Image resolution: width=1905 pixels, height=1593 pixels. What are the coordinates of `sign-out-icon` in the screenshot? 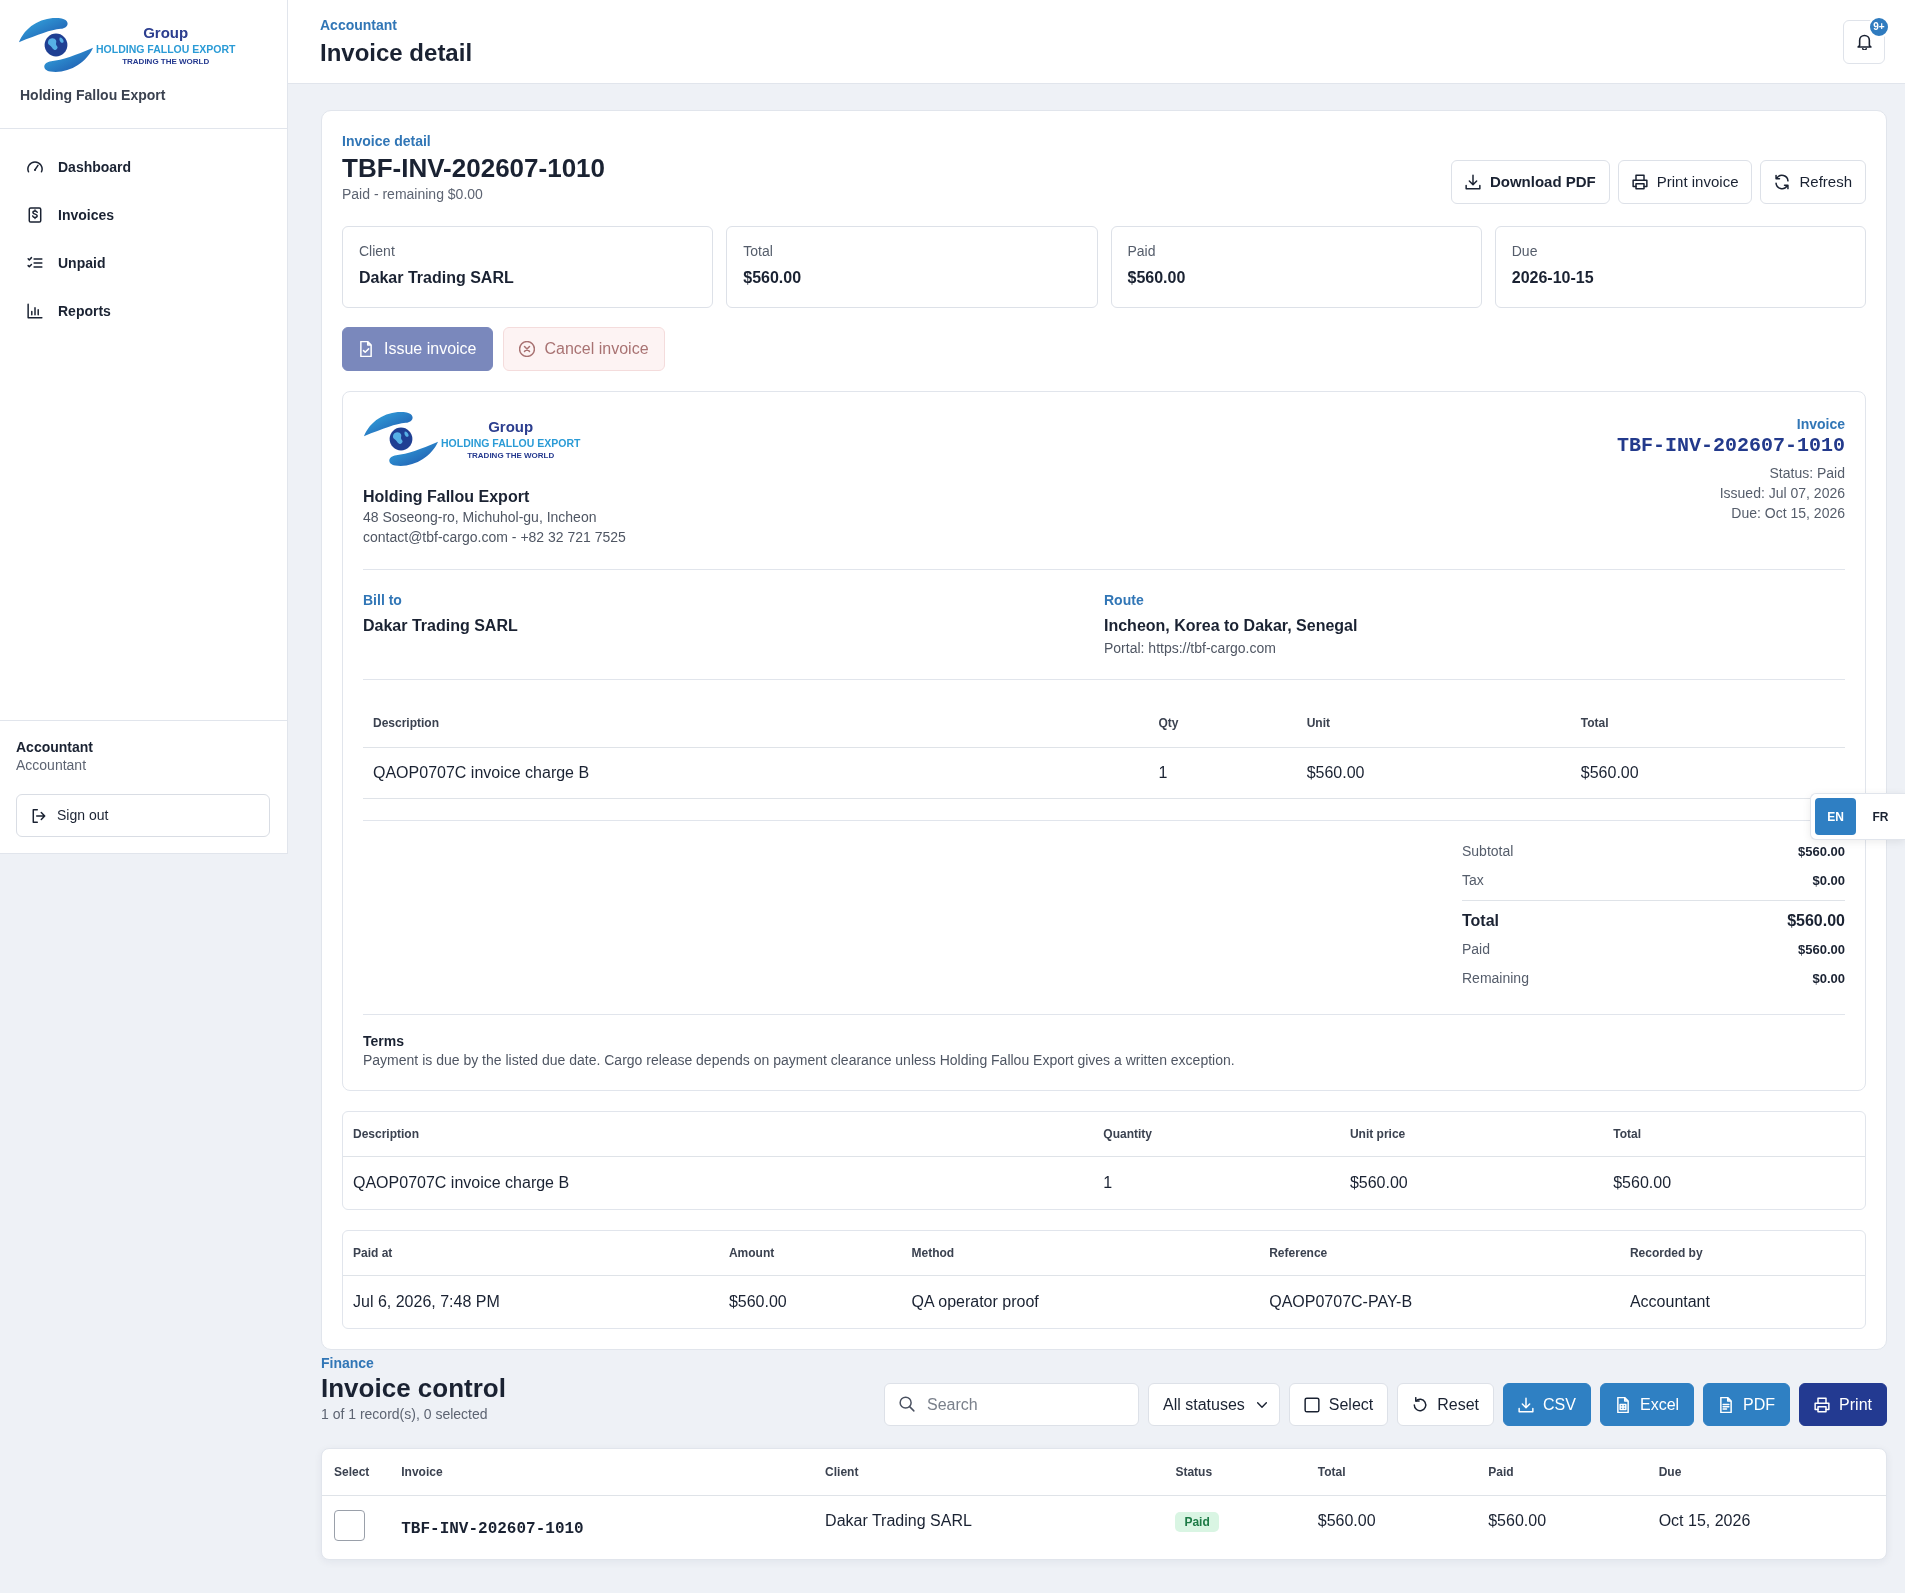 It's located at (39, 815).